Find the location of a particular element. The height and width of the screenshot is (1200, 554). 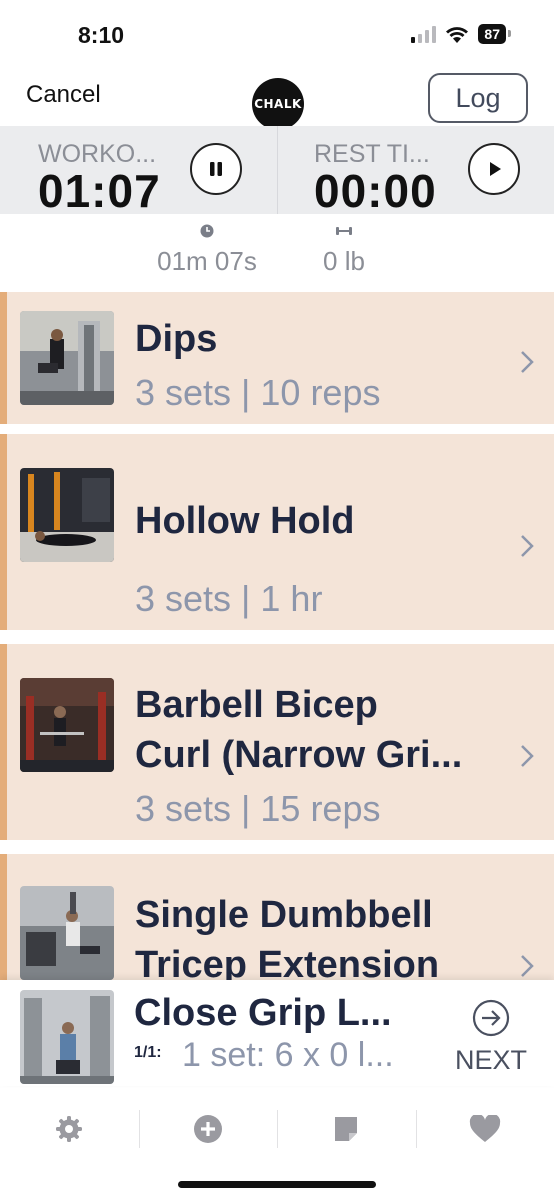

exercise-meta: 3 sets | 1 hr is located at coordinates (229, 598).